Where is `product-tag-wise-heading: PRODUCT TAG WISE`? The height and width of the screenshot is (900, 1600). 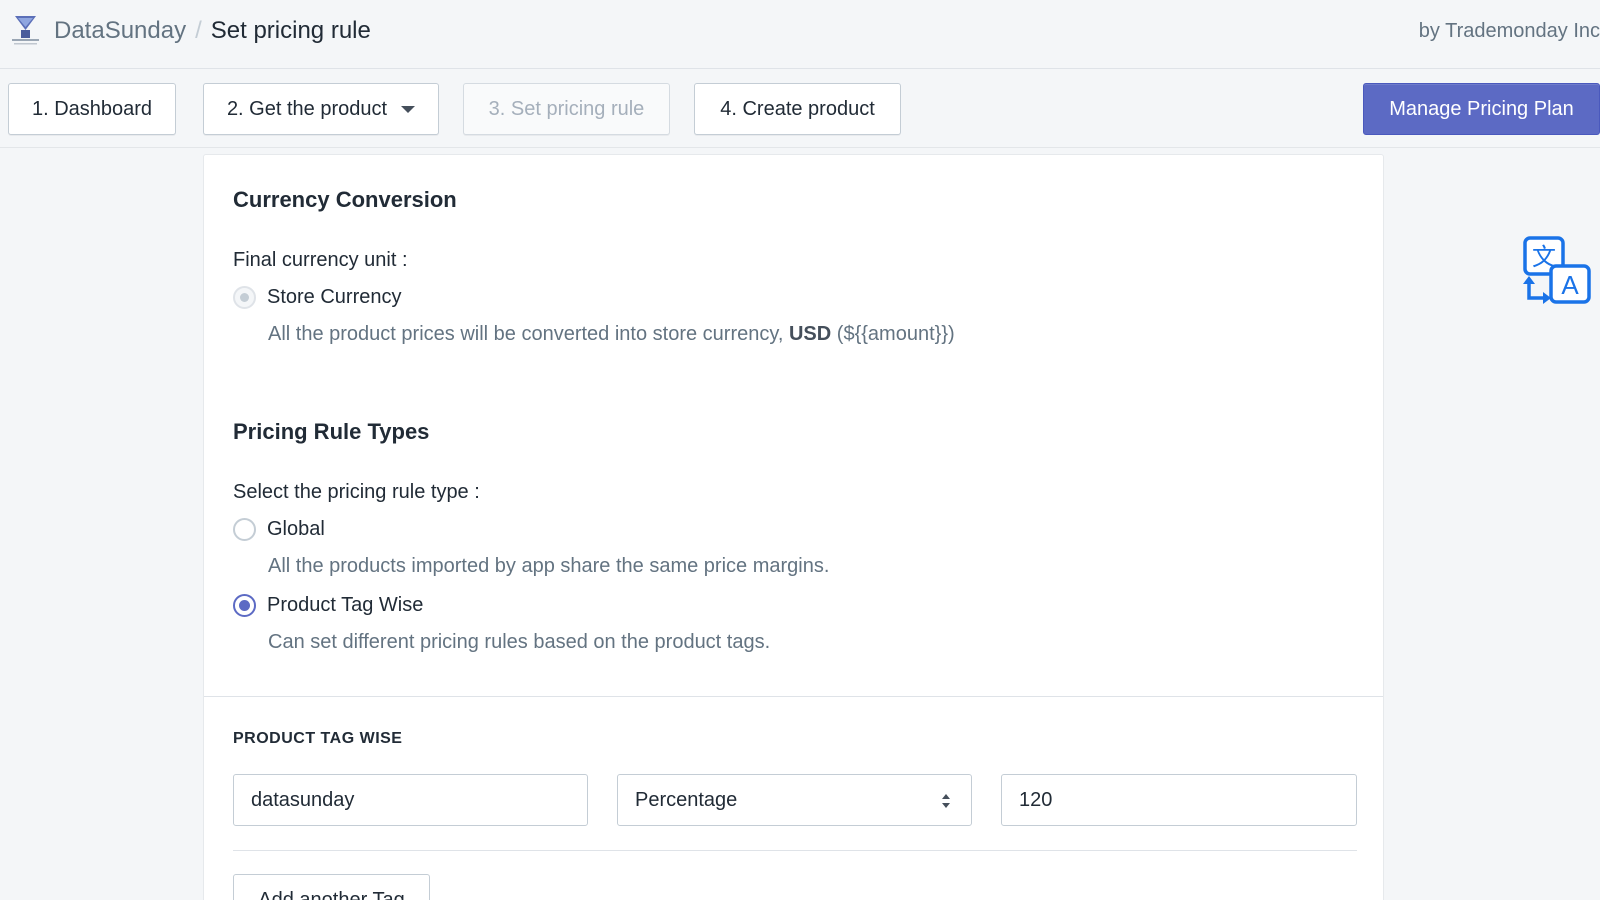 product-tag-wise-heading: PRODUCT TAG WISE is located at coordinates (318, 738).